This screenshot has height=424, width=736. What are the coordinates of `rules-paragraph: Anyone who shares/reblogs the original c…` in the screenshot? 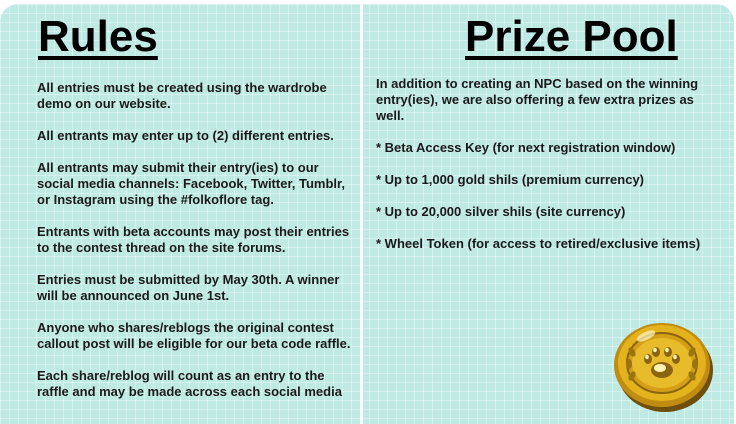 It's located at (194, 335).